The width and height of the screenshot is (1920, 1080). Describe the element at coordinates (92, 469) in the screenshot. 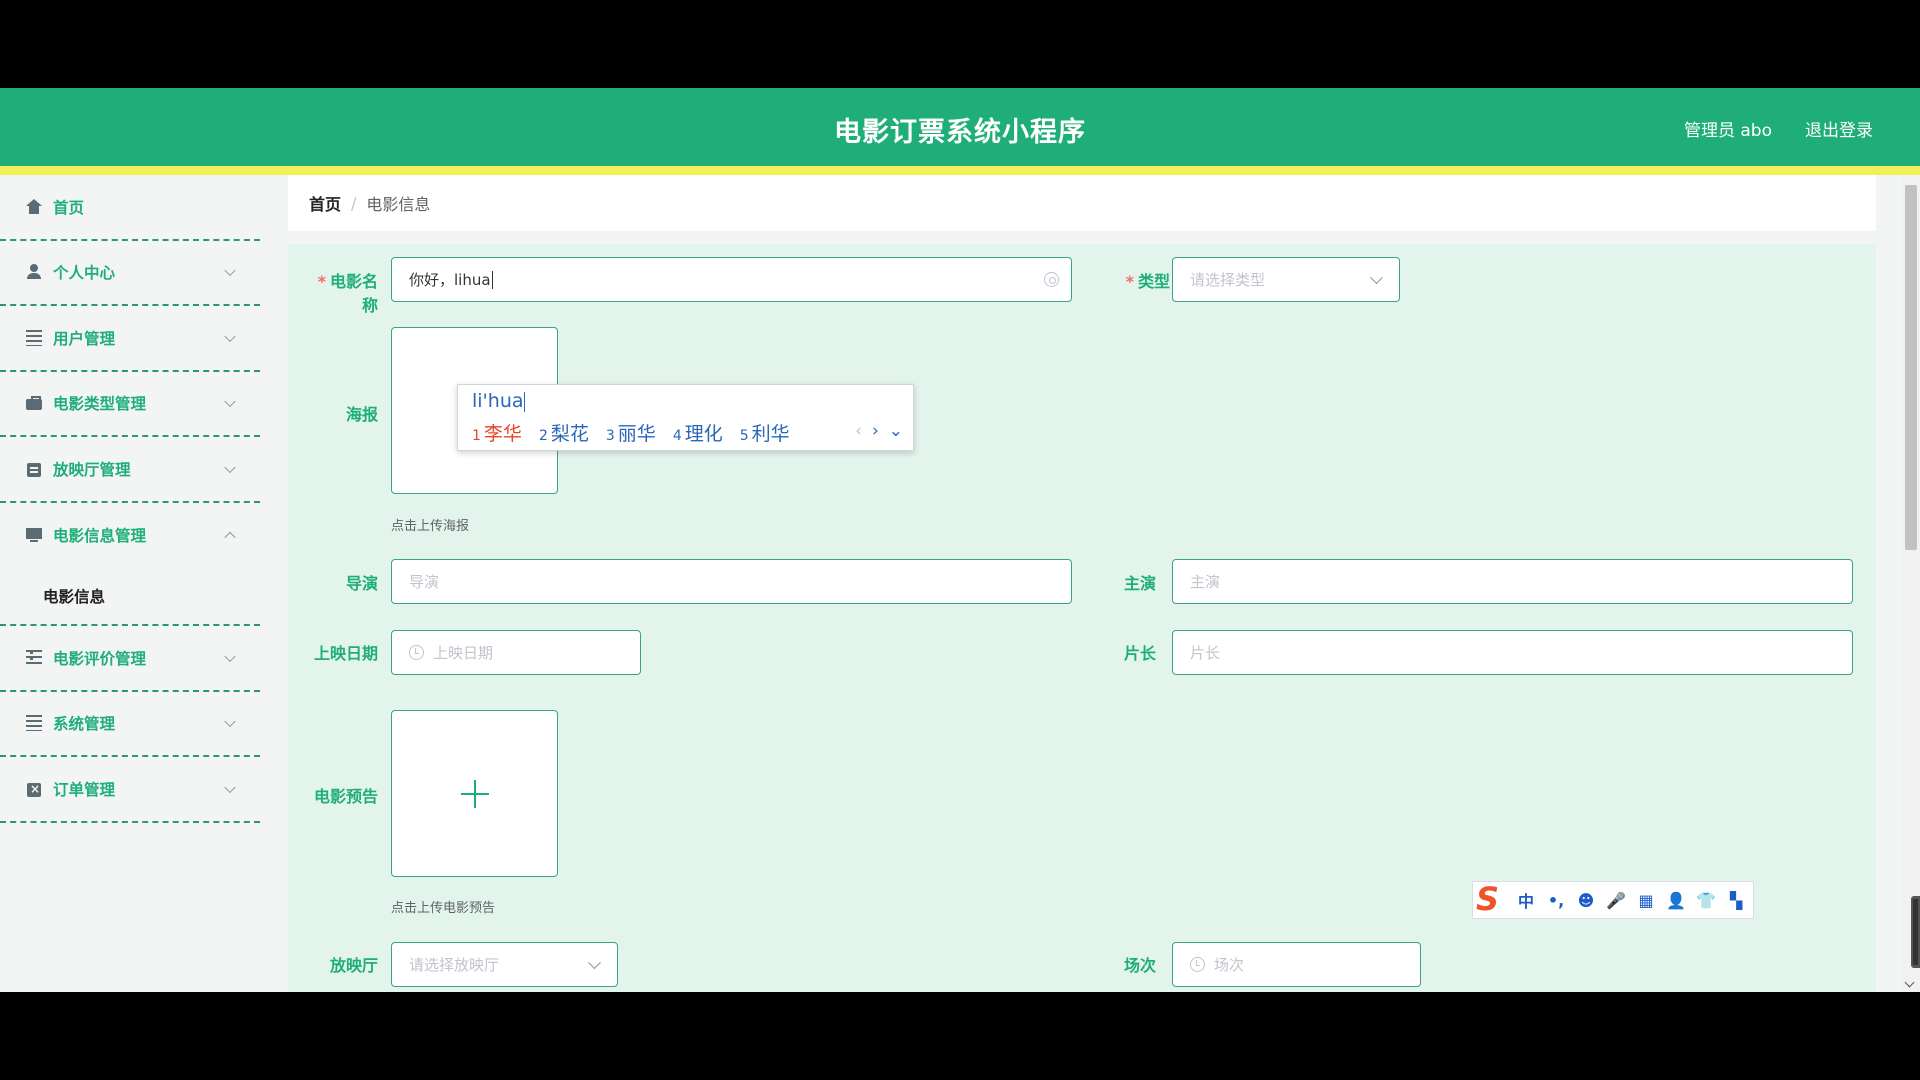

I see `sidebar-item-label: 放映厅管理` at that location.